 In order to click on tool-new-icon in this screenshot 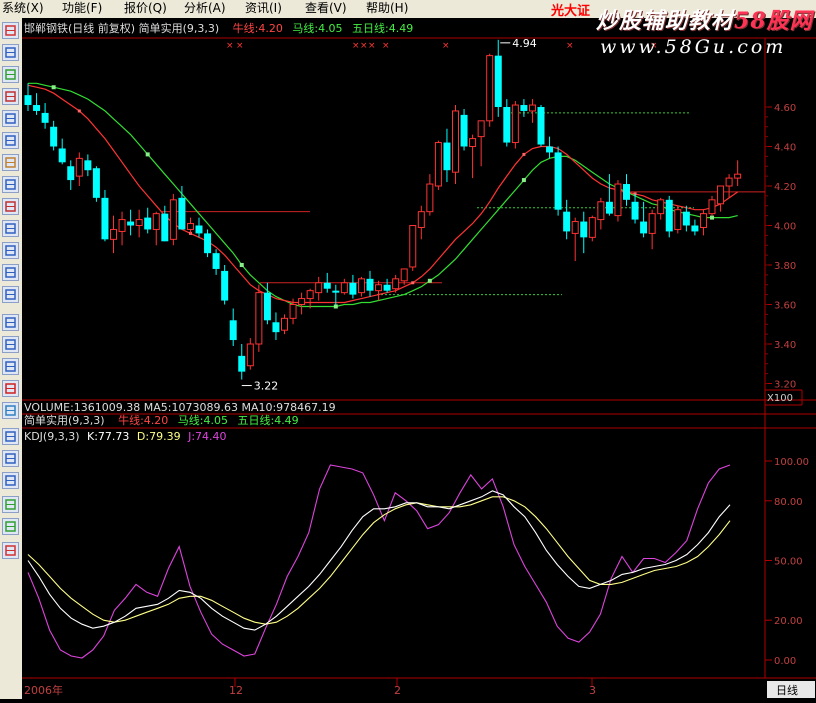, I will do `click(10, 30)`.